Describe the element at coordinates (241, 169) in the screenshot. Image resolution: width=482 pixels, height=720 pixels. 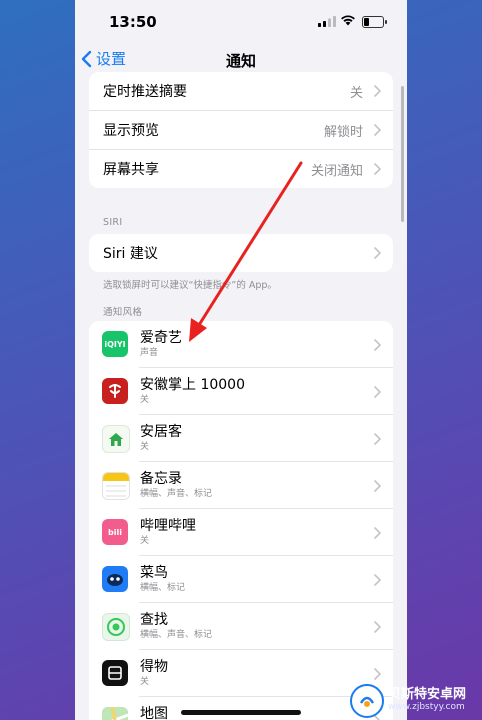
I see `row-screen-sharing: 屏幕共享 关闭通知` at that location.